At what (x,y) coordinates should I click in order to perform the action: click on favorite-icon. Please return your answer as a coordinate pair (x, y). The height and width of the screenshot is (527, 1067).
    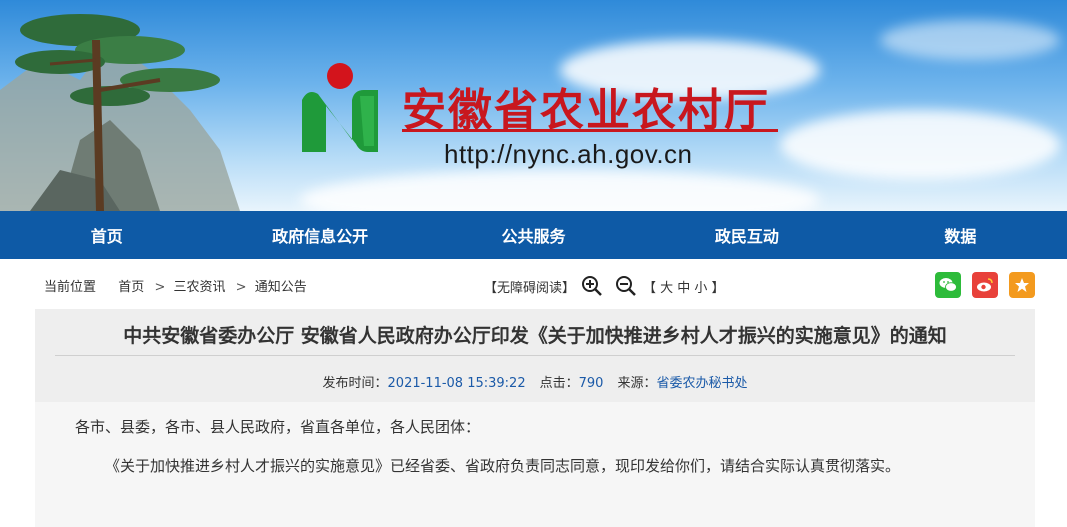
    Looking at the image, I should click on (1022, 285).